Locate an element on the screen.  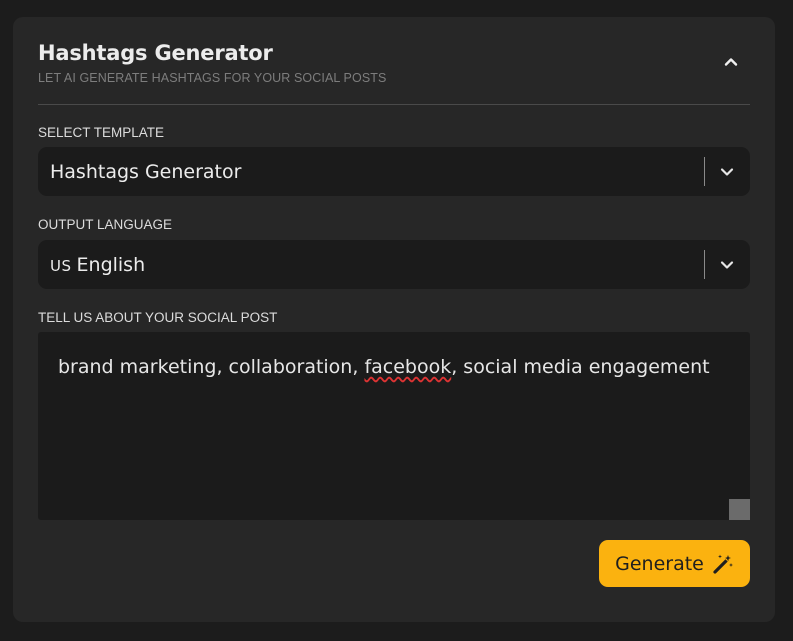
language-dropdown-toggle is located at coordinates (727, 265).